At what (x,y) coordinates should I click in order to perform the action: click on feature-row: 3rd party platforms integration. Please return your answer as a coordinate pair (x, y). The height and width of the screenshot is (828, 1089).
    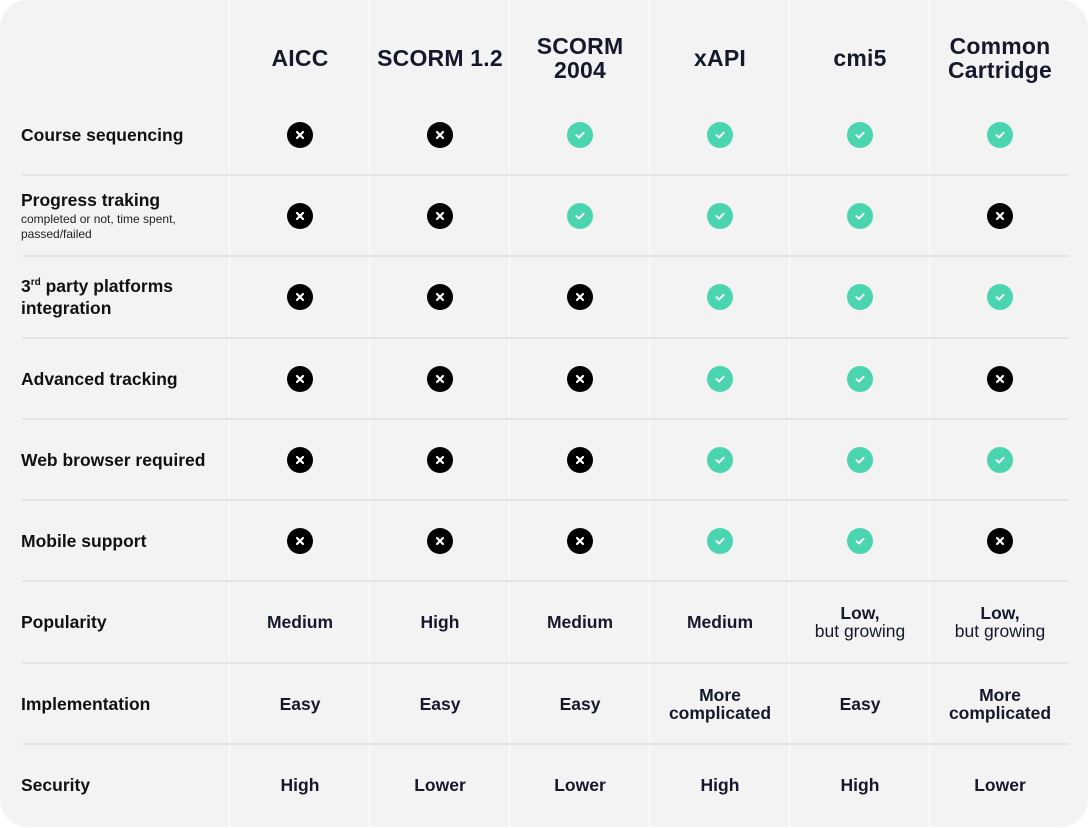
    Looking at the image, I should click on (544, 296).